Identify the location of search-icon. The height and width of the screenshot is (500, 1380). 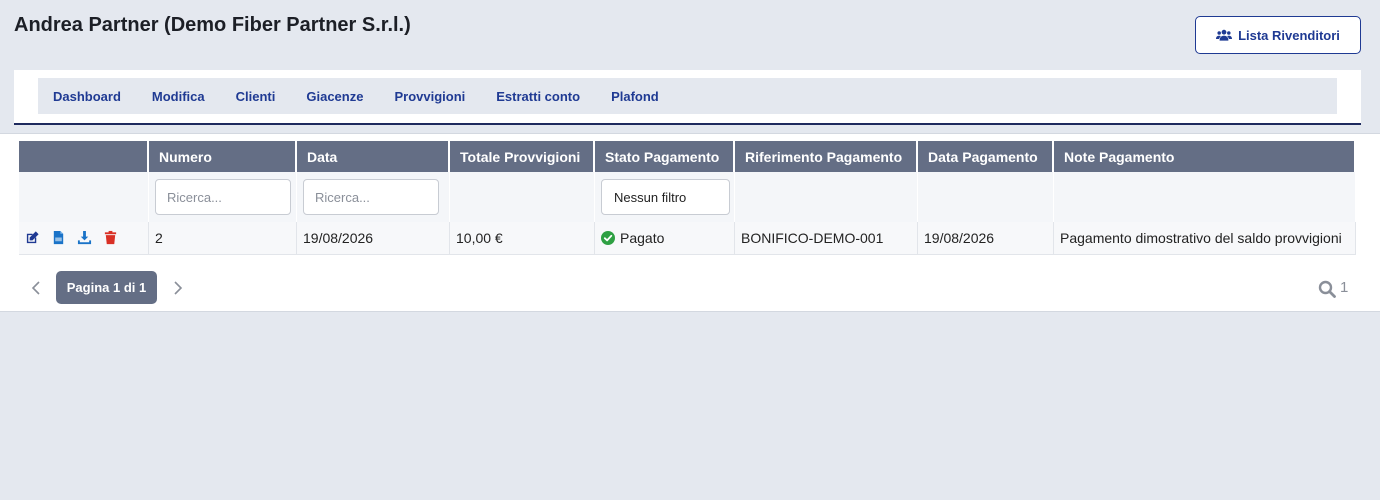
(1327, 289).